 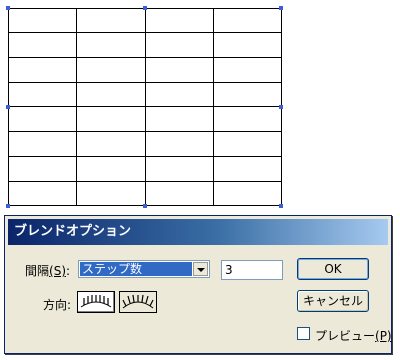 I want to click on ok-button: OK, so click(x=333, y=269).